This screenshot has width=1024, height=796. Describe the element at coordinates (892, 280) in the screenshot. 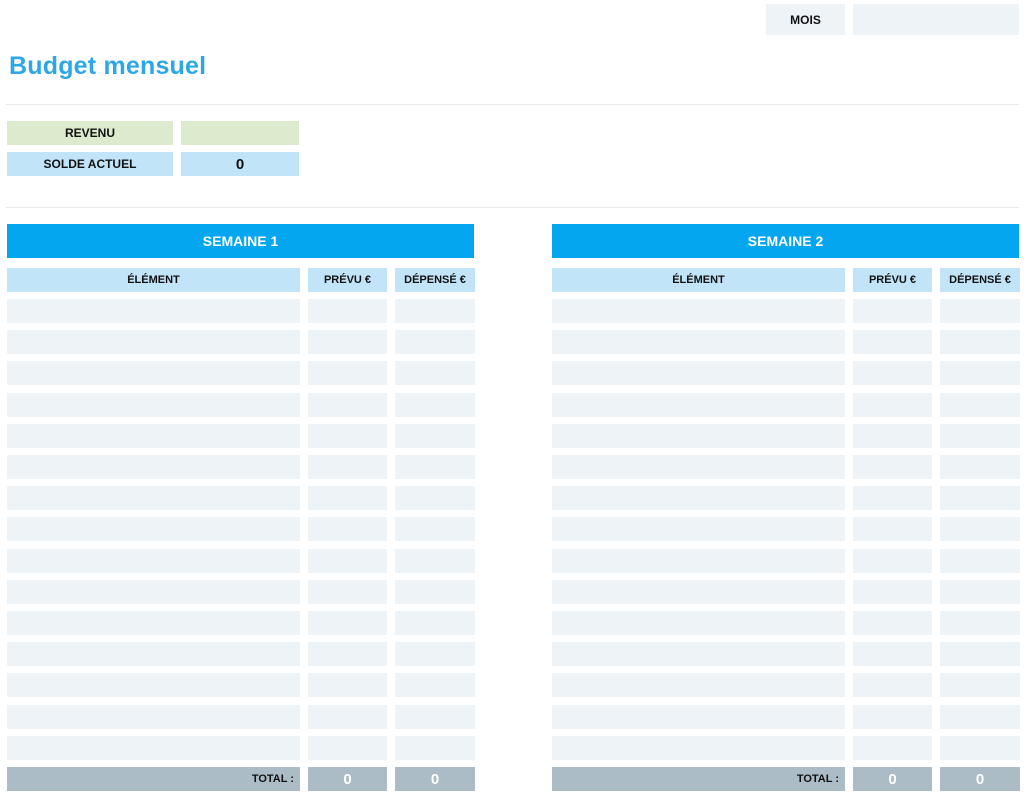

I see `week-2-col-planned: PRÉVU €` at that location.